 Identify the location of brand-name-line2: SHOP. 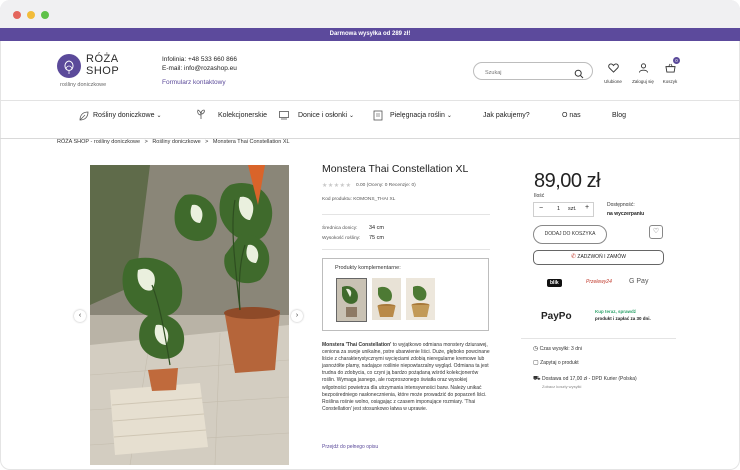
(103, 71).